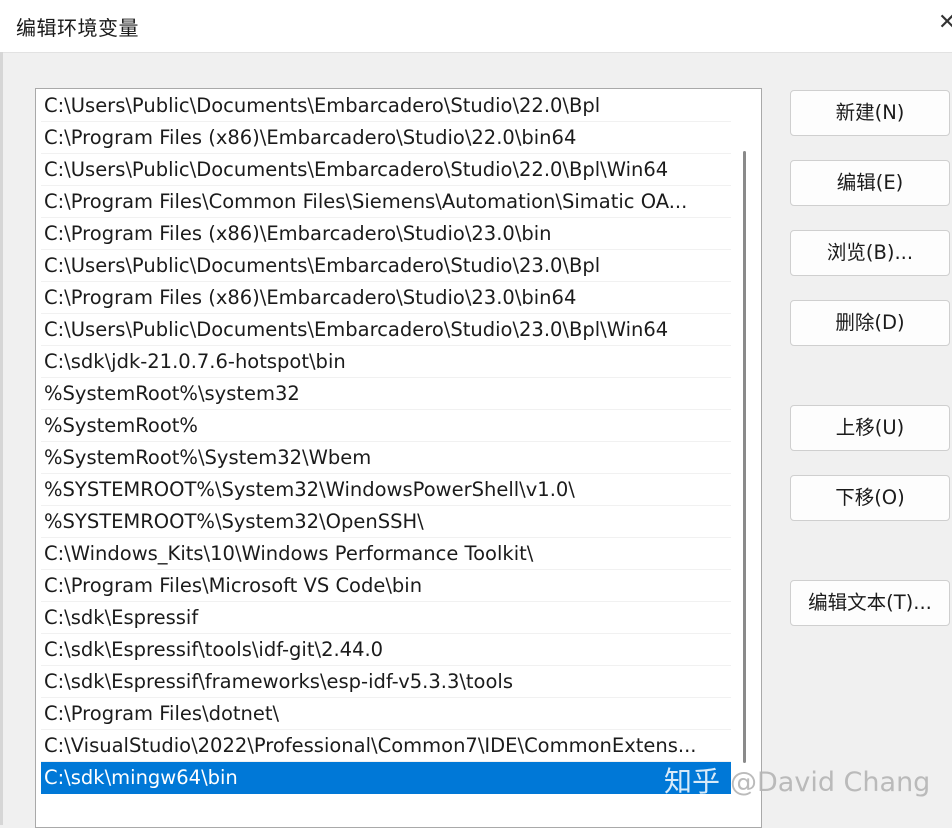 The height and width of the screenshot is (828, 952). Describe the element at coordinates (870, 113) in the screenshot. I see `new-button: 新建(N)` at that location.